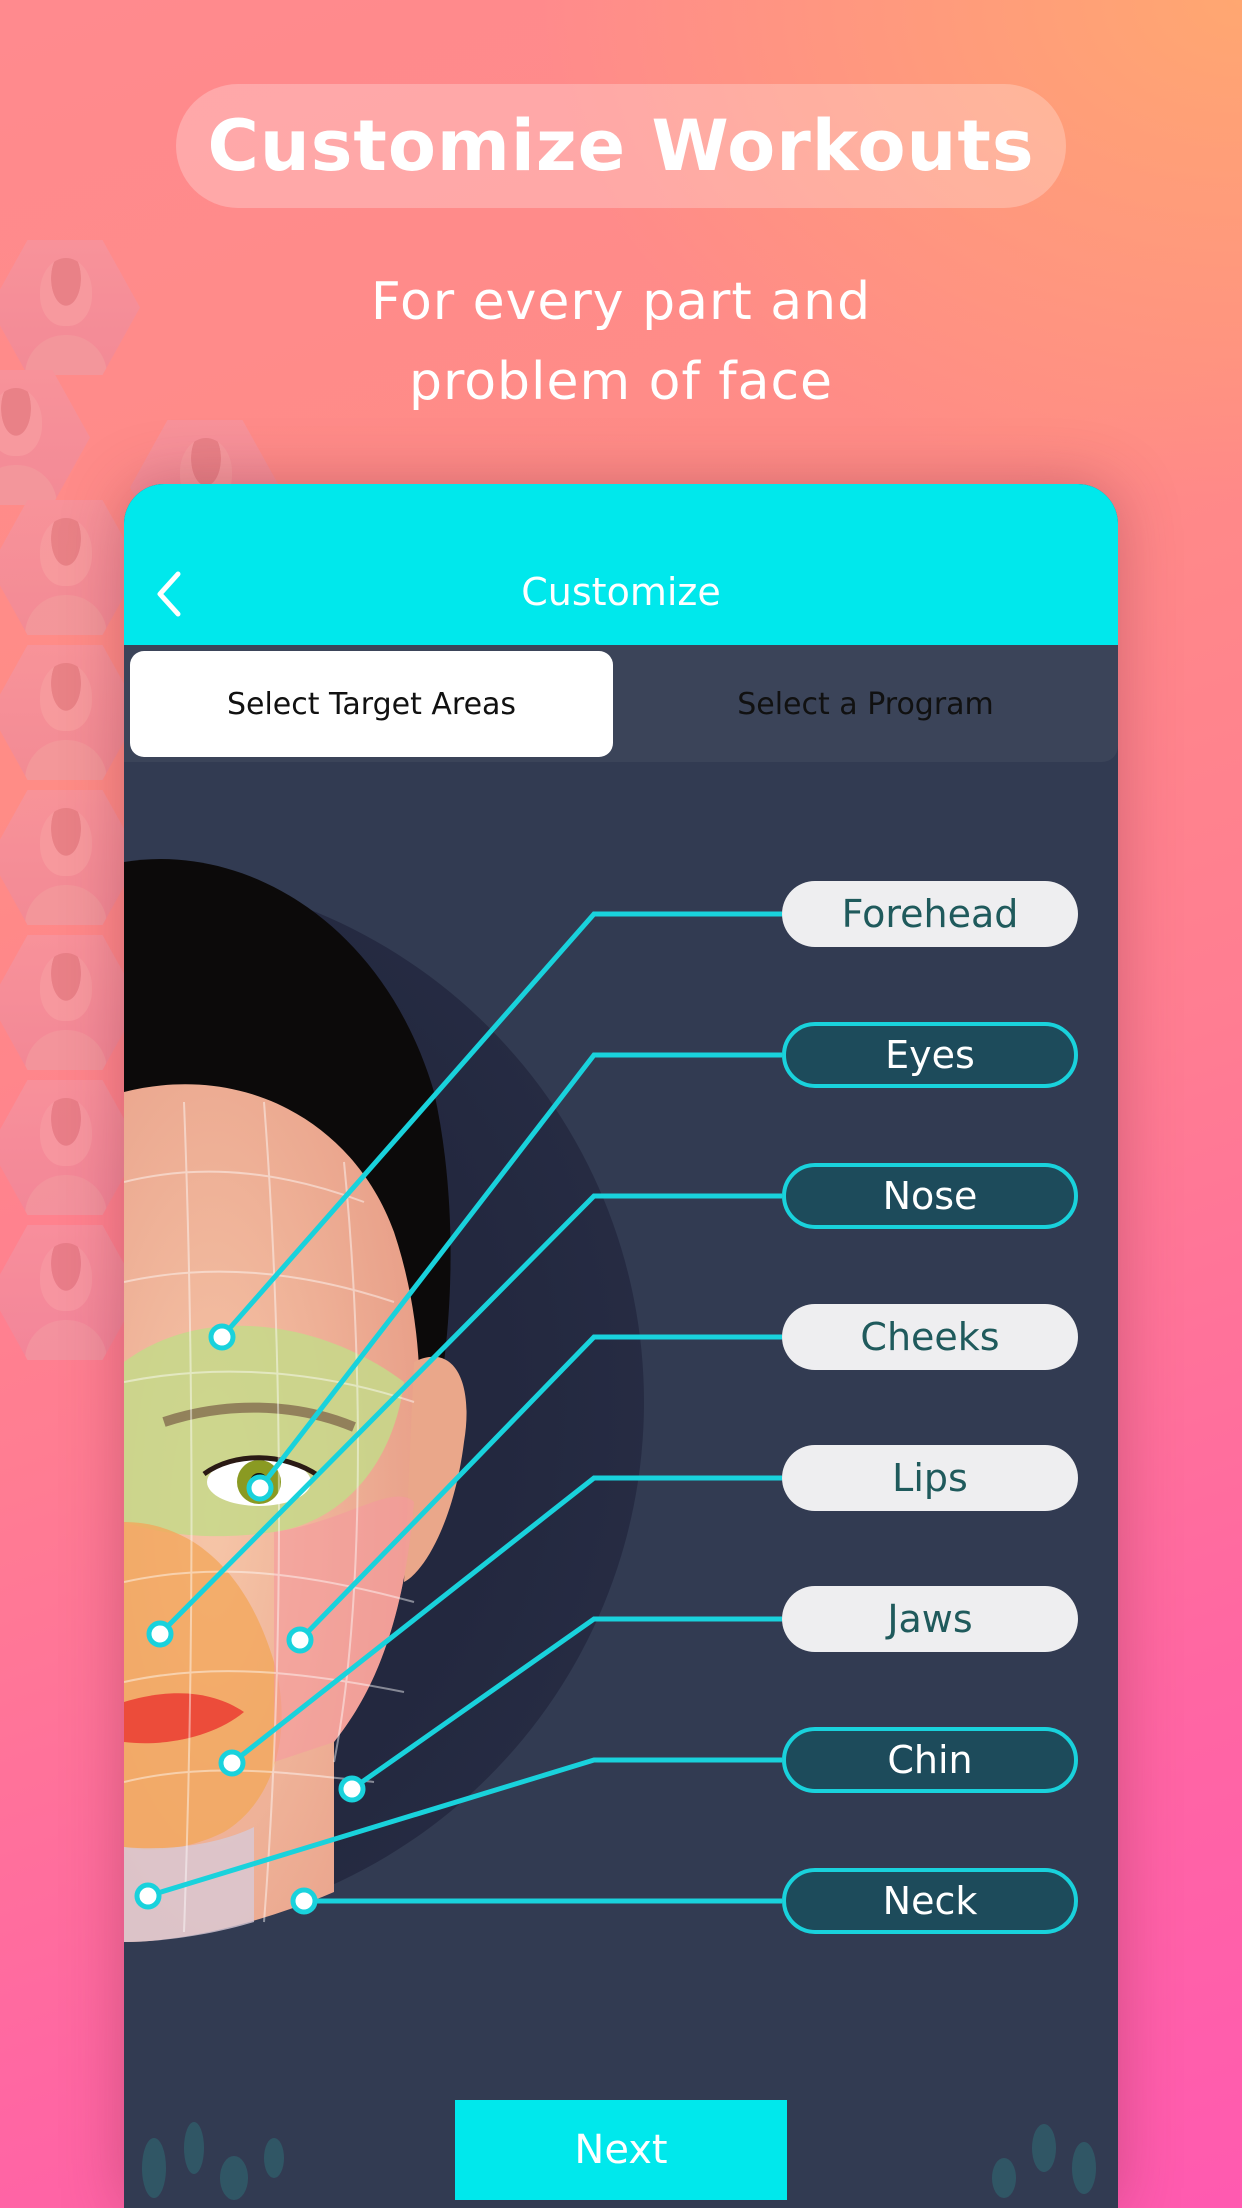 This screenshot has width=1242, height=2208. What do you see at coordinates (621, 302) in the screenshot?
I see `subtitle-line-1: For every part and` at bounding box center [621, 302].